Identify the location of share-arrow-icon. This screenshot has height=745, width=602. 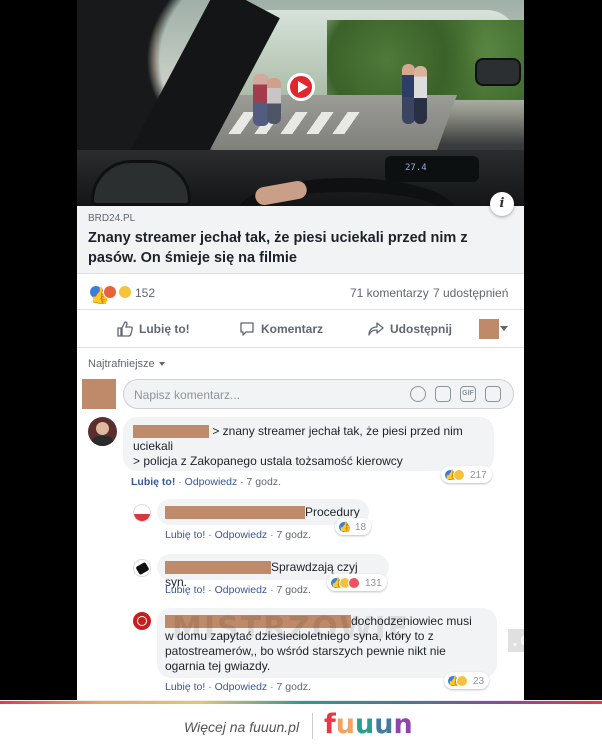
(376, 329).